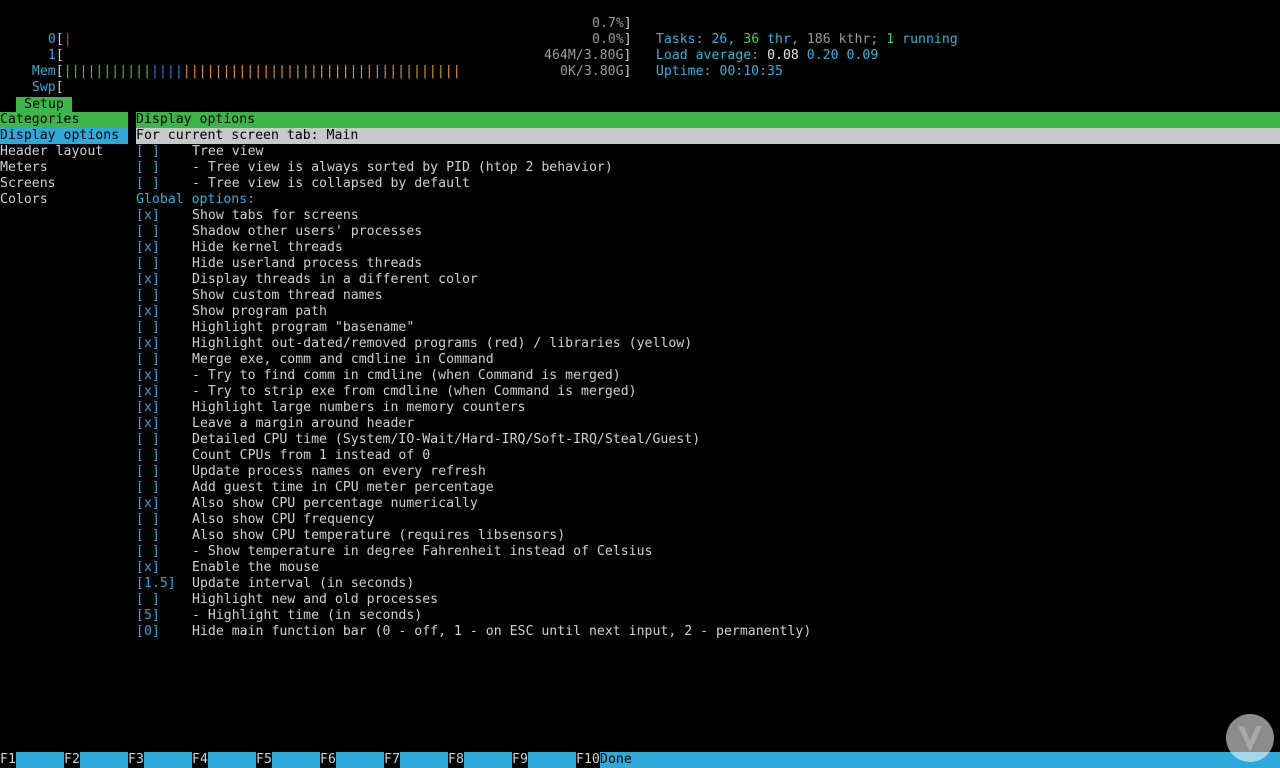 Image resolution: width=1280 pixels, height=768 pixels. I want to click on option-row: [x] Display threads in a different color, so click(307, 280).